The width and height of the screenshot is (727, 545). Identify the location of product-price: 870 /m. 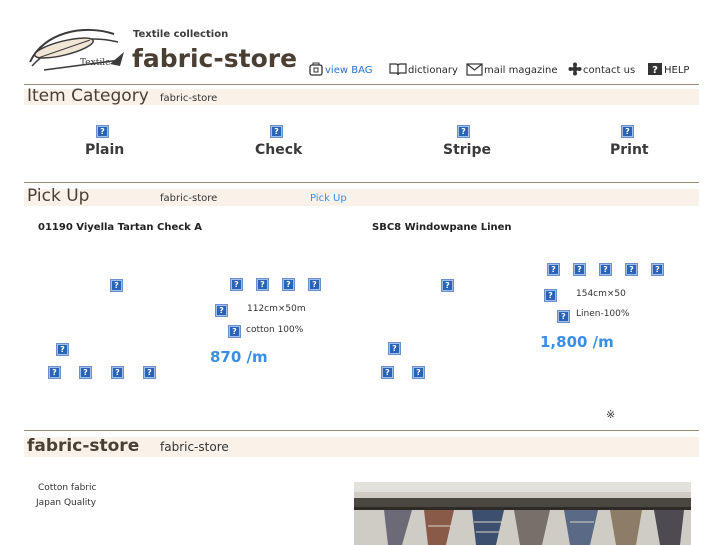
(239, 357).